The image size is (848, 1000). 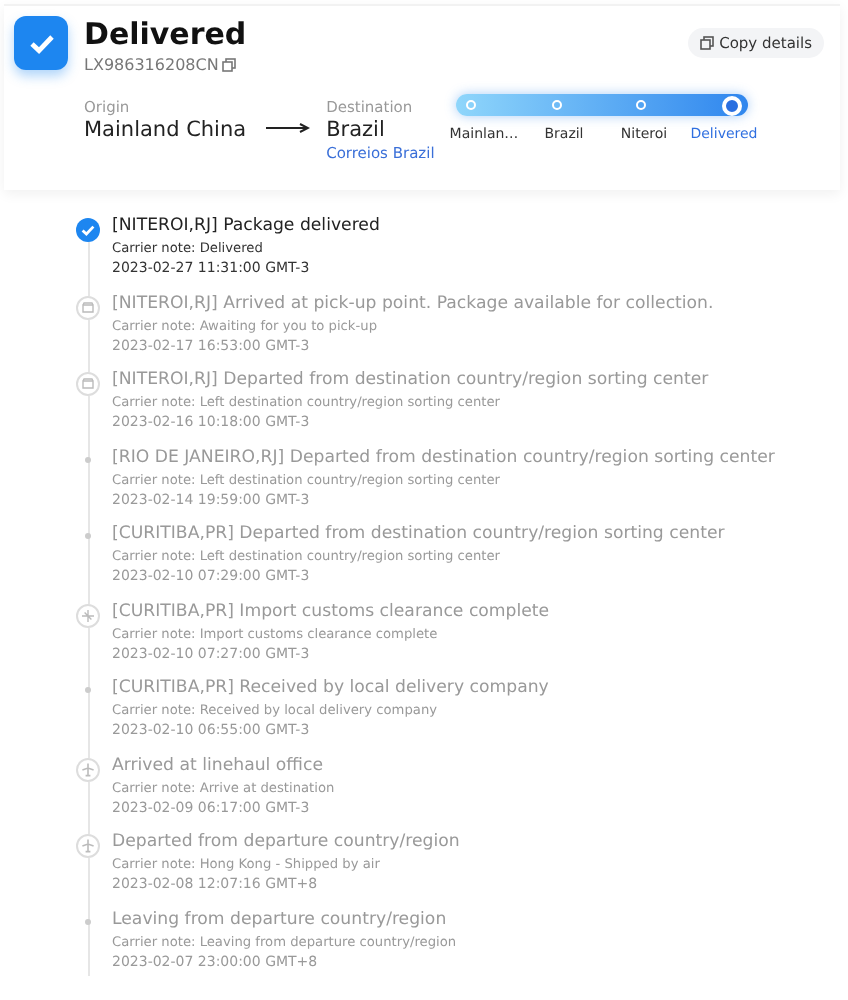 I want to click on event-title: Arrived at linehaul office, so click(x=218, y=765).